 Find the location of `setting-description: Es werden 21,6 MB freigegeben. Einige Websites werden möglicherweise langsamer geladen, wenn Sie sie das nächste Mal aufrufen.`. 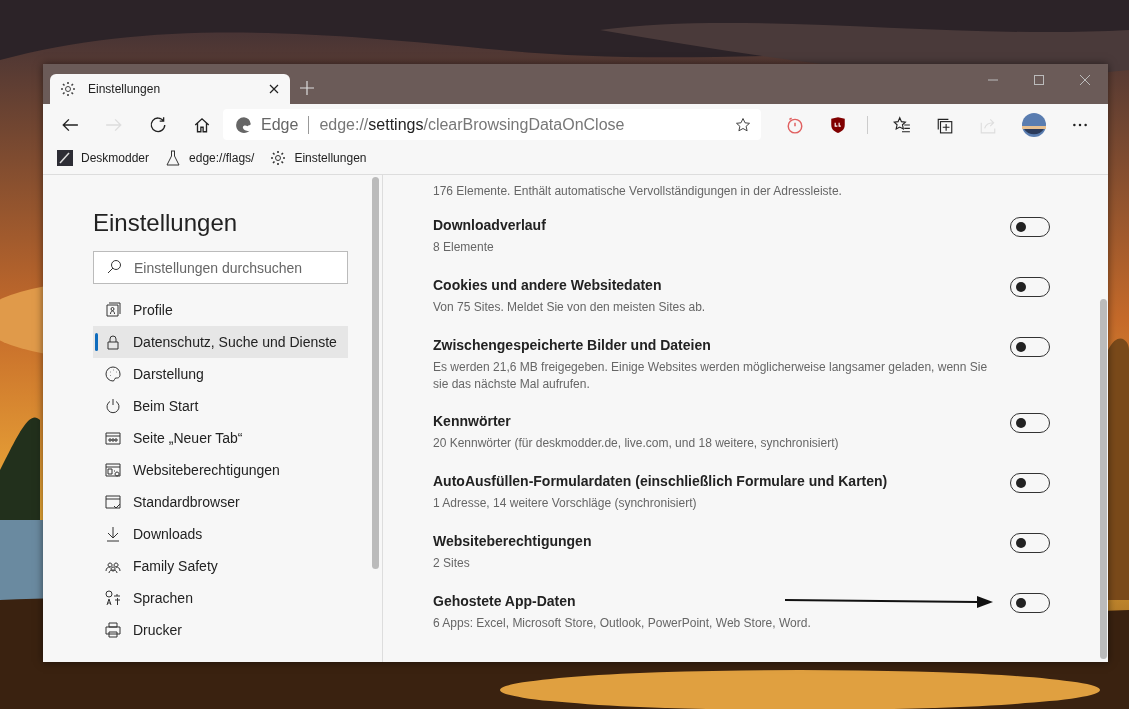

setting-description: Es werden 21,6 MB freigegeben. Einige Websites werden möglicherweise langsamer geladen, wenn Sie sie das nächste Mal aufrufen. is located at coordinates (711, 376).